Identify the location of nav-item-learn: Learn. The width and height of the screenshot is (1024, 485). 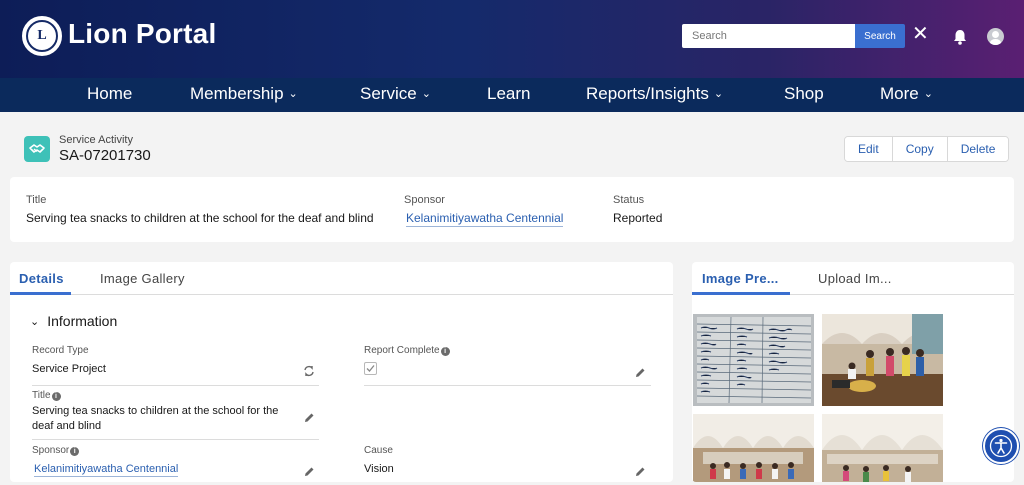
(508, 94).